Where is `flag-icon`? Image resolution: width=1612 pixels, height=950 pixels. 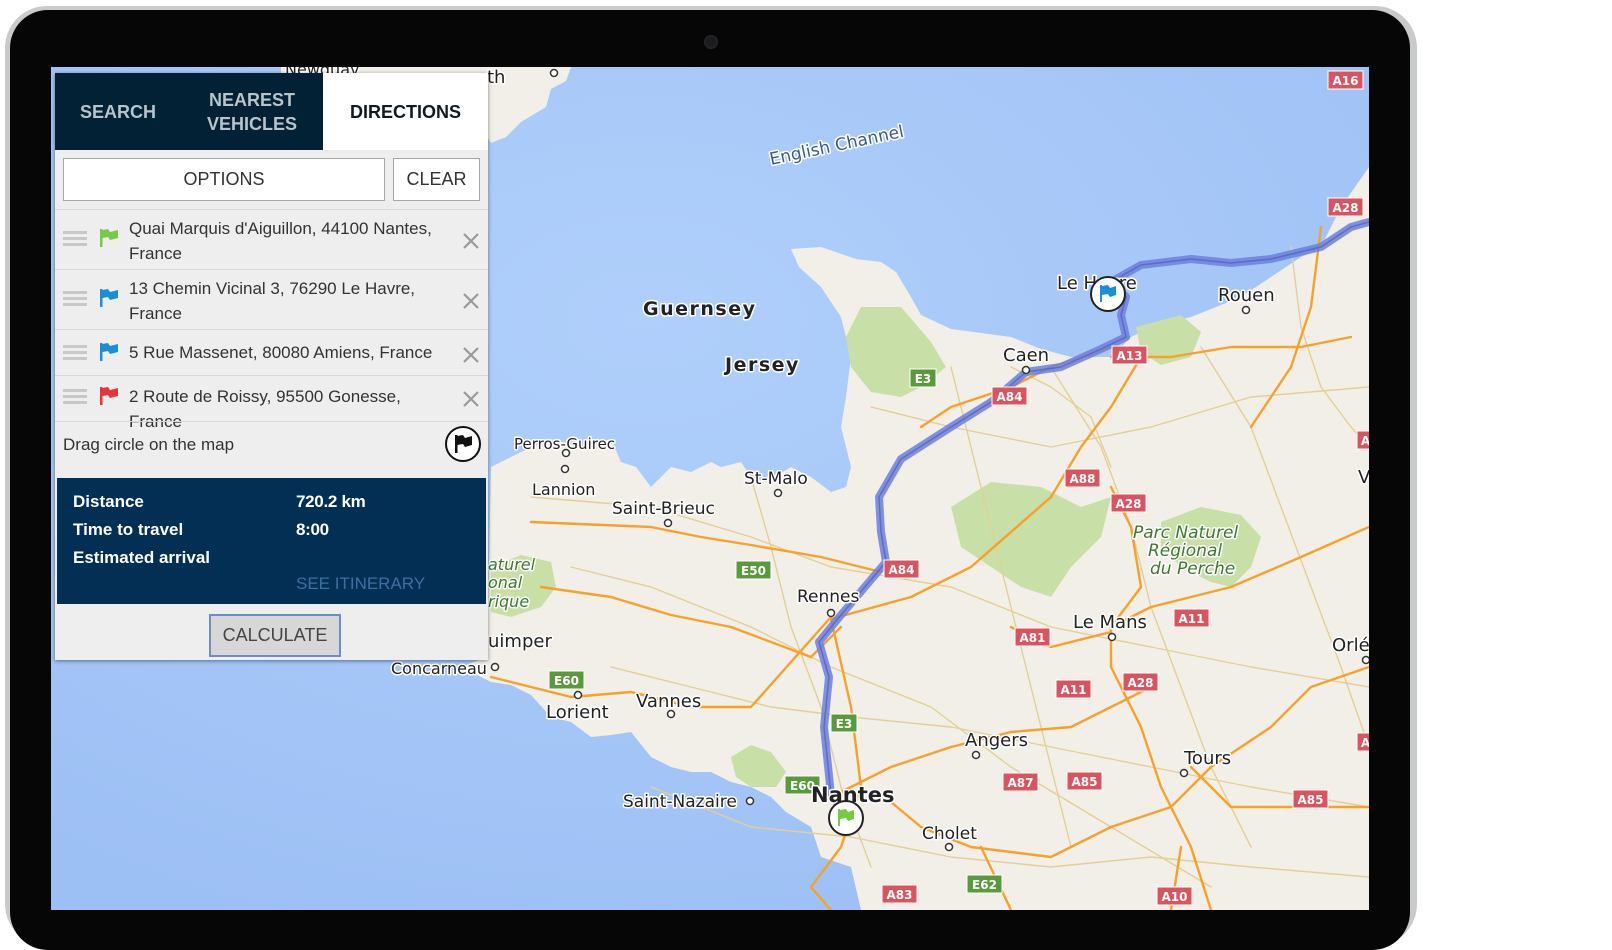 flag-icon is located at coordinates (463, 444).